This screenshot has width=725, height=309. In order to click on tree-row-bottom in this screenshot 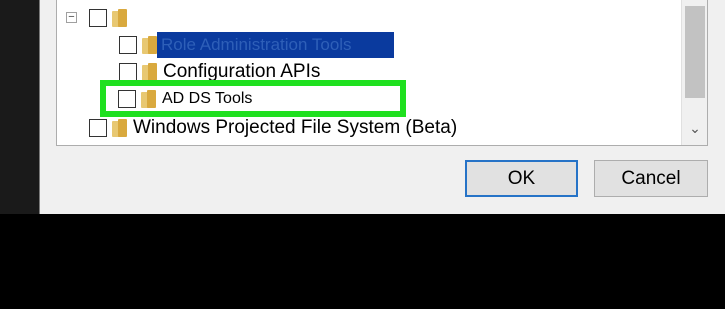, I will do `click(111, 143)`.